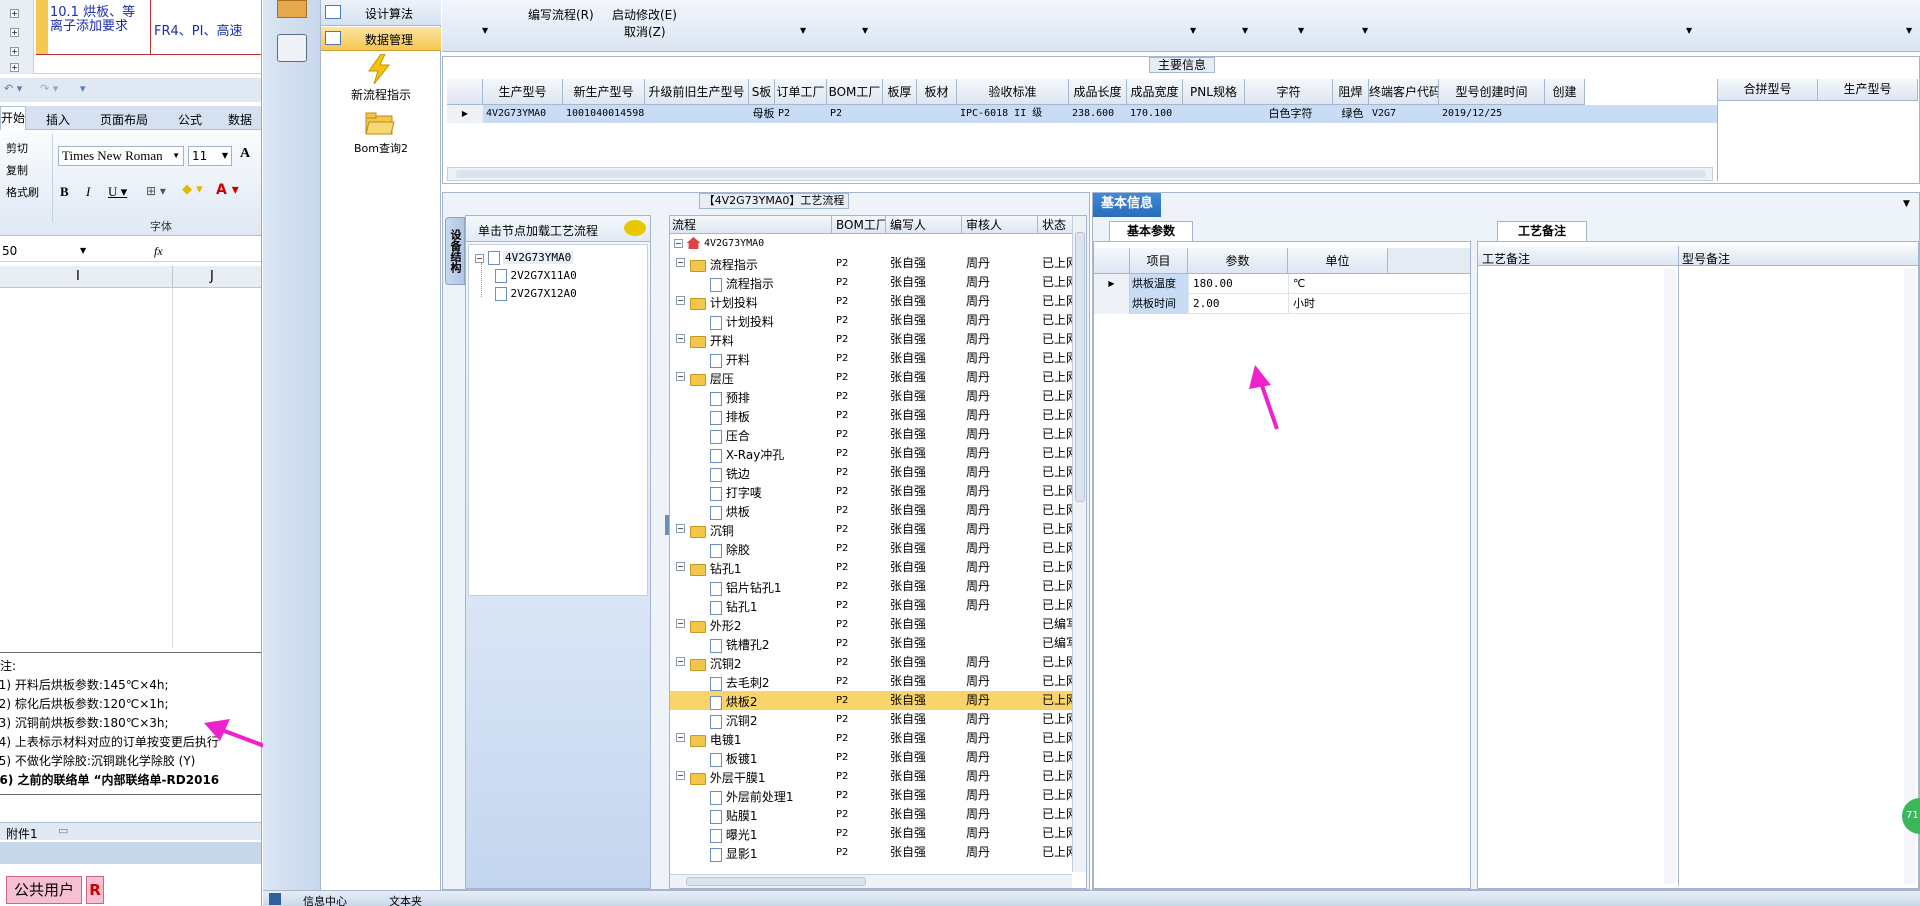  Describe the element at coordinates (17, 148) in the screenshot. I see `cut-button: 剪切` at that location.